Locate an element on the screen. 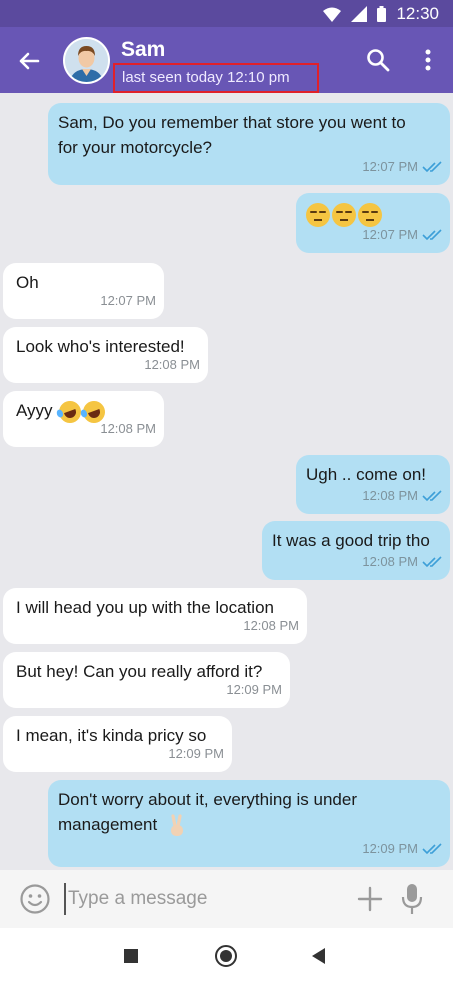 This screenshot has height=987, width=453. message-bubble-outgoing: It was a good trip tho 12:08 PM is located at coordinates (356, 550).